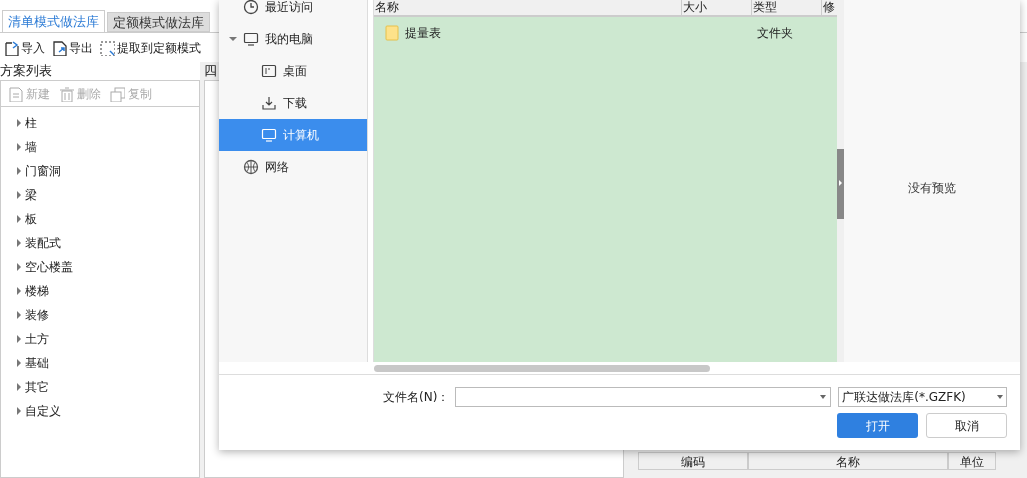 The image size is (1027, 478). I want to click on dialog-button: 打开, so click(877, 425).